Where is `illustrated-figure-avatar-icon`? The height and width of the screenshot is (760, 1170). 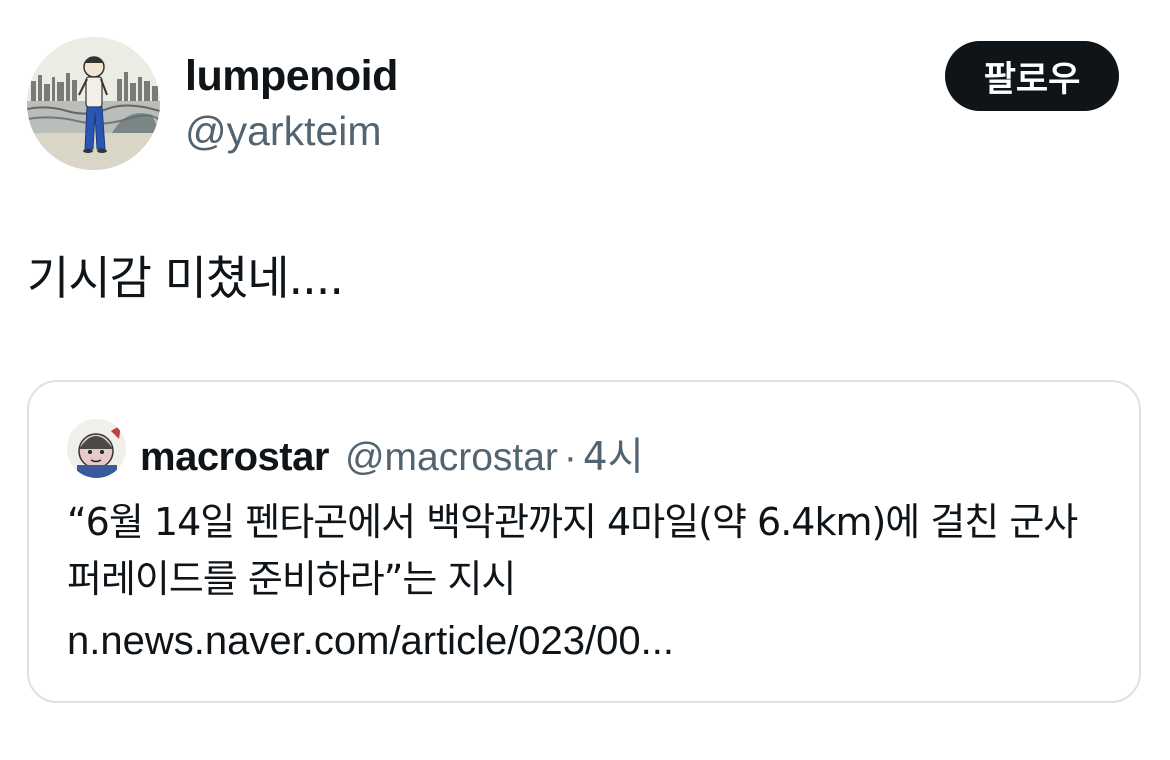 illustrated-figure-avatar-icon is located at coordinates (93, 103).